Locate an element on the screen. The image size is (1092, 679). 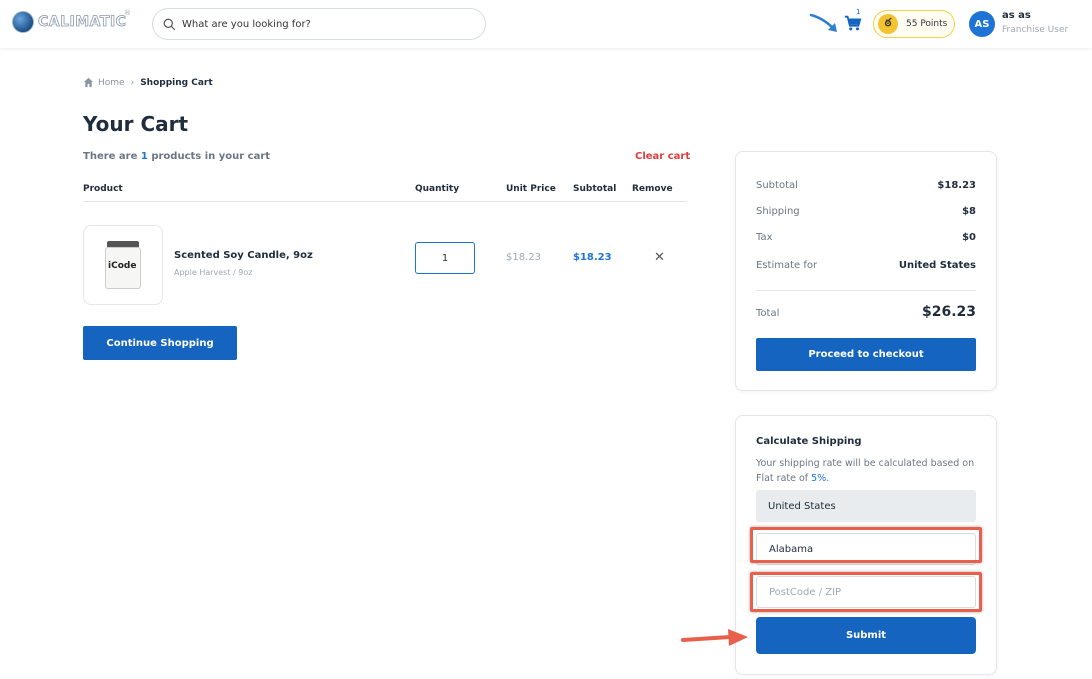
search-box is located at coordinates (319, 24).